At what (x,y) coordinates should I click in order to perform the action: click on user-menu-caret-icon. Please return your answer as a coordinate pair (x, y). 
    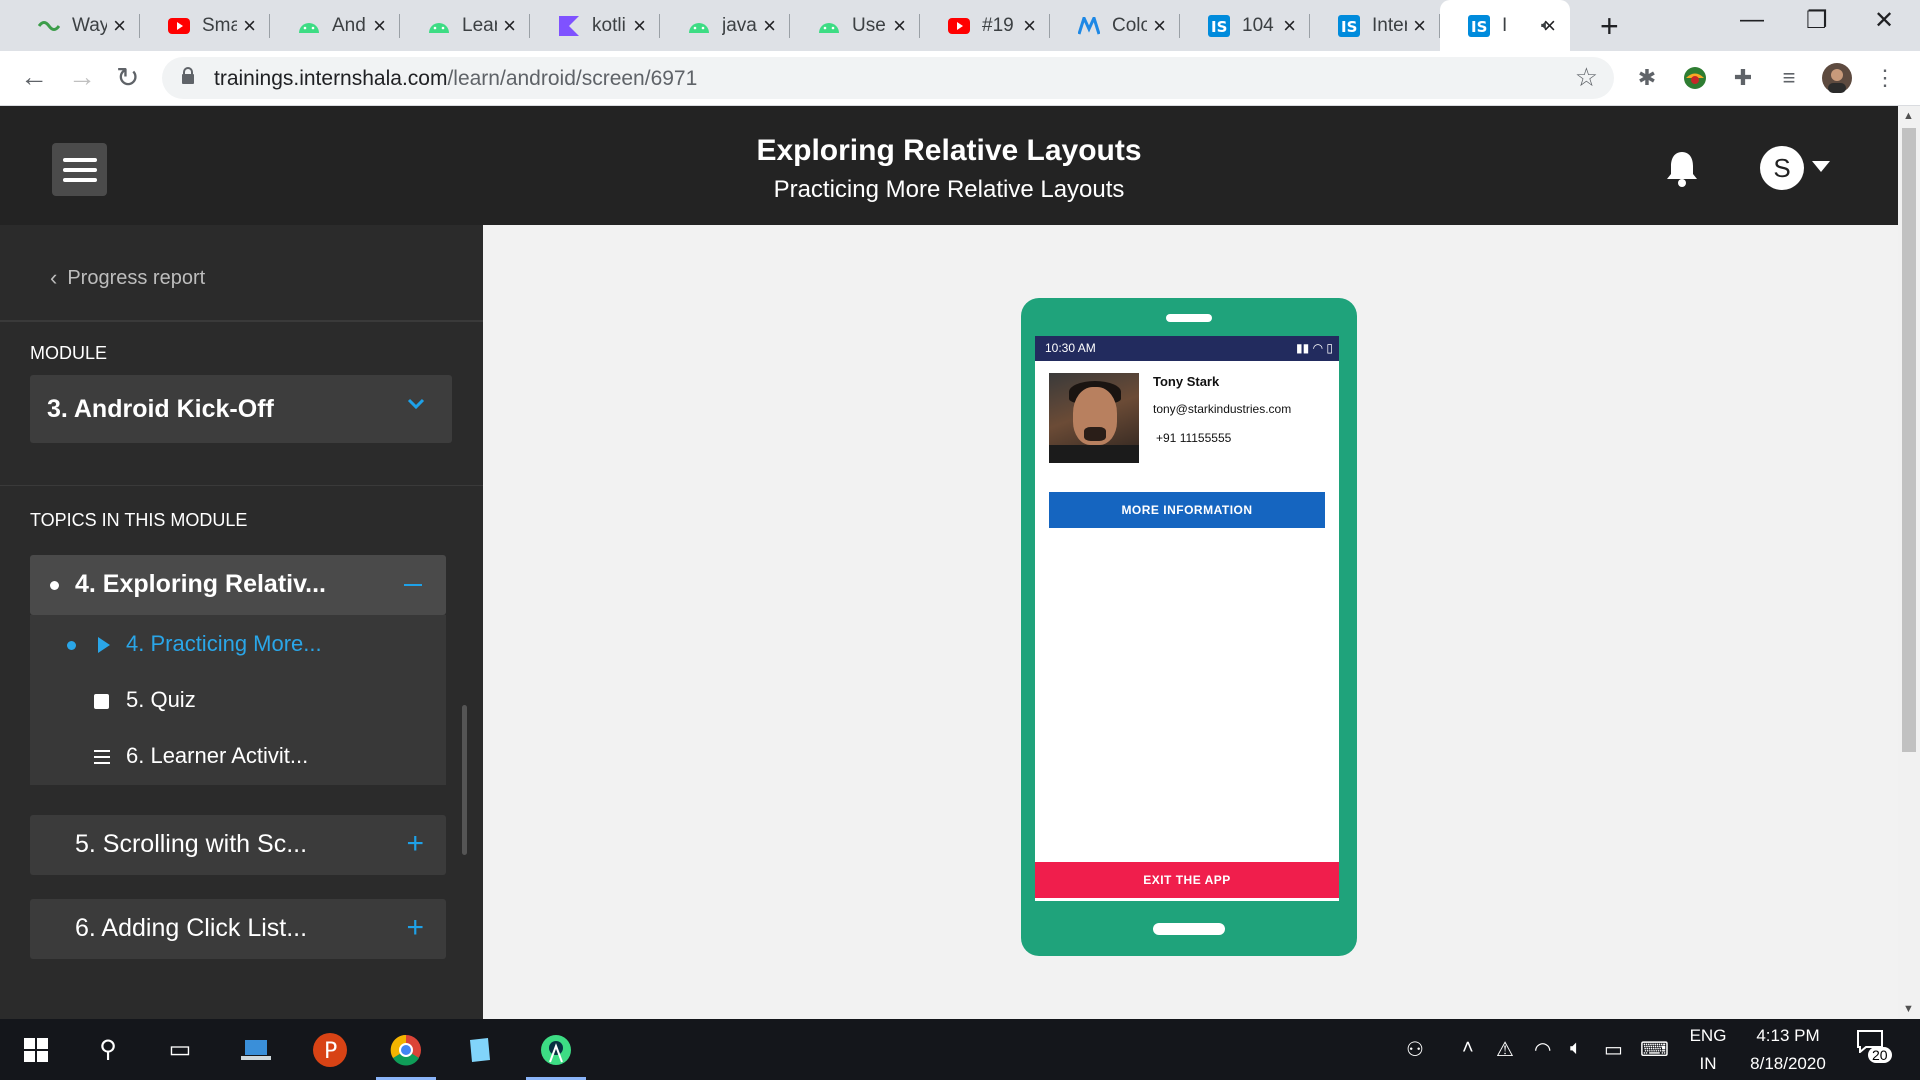
    Looking at the image, I should click on (1821, 166).